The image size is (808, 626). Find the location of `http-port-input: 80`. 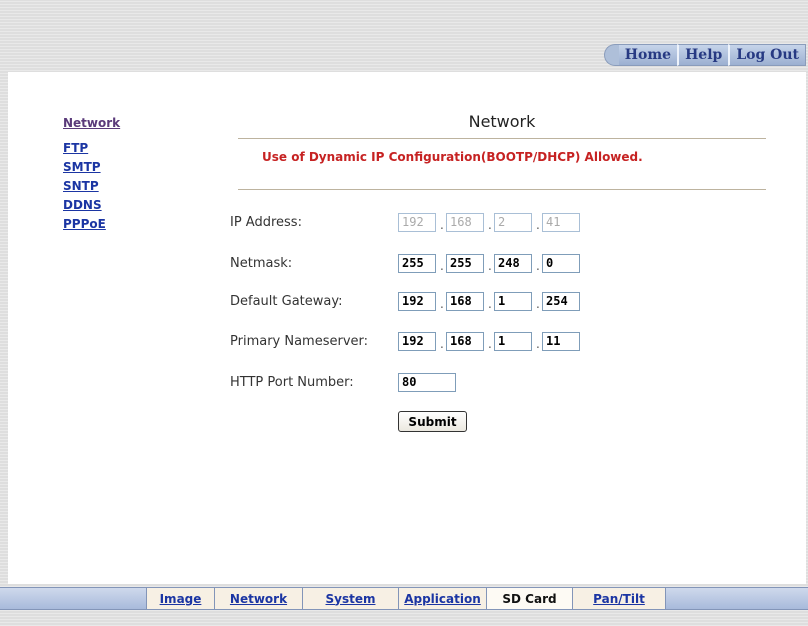

http-port-input: 80 is located at coordinates (427, 382).